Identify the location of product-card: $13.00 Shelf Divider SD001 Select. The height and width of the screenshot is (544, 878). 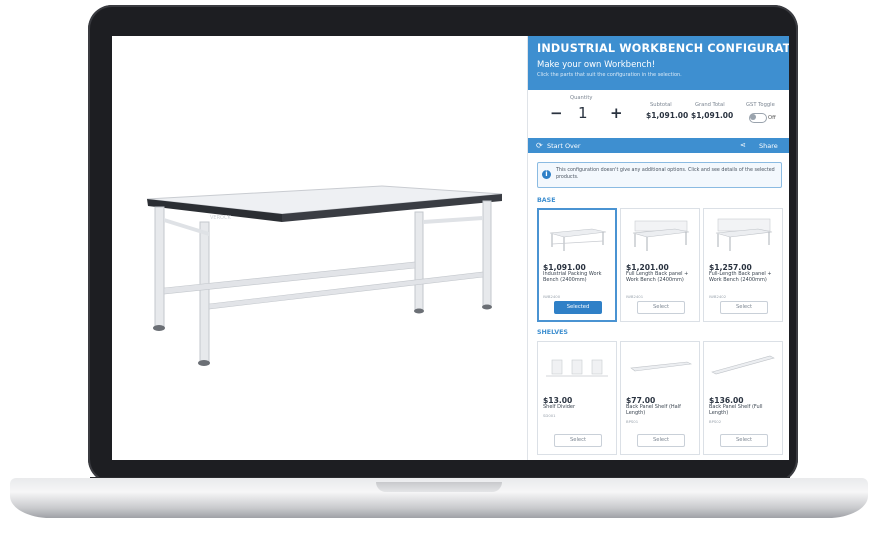
(577, 398).